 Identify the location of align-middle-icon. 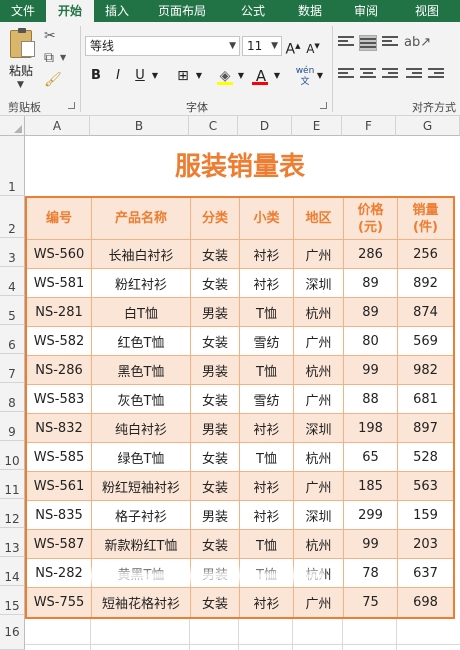
(368, 43).